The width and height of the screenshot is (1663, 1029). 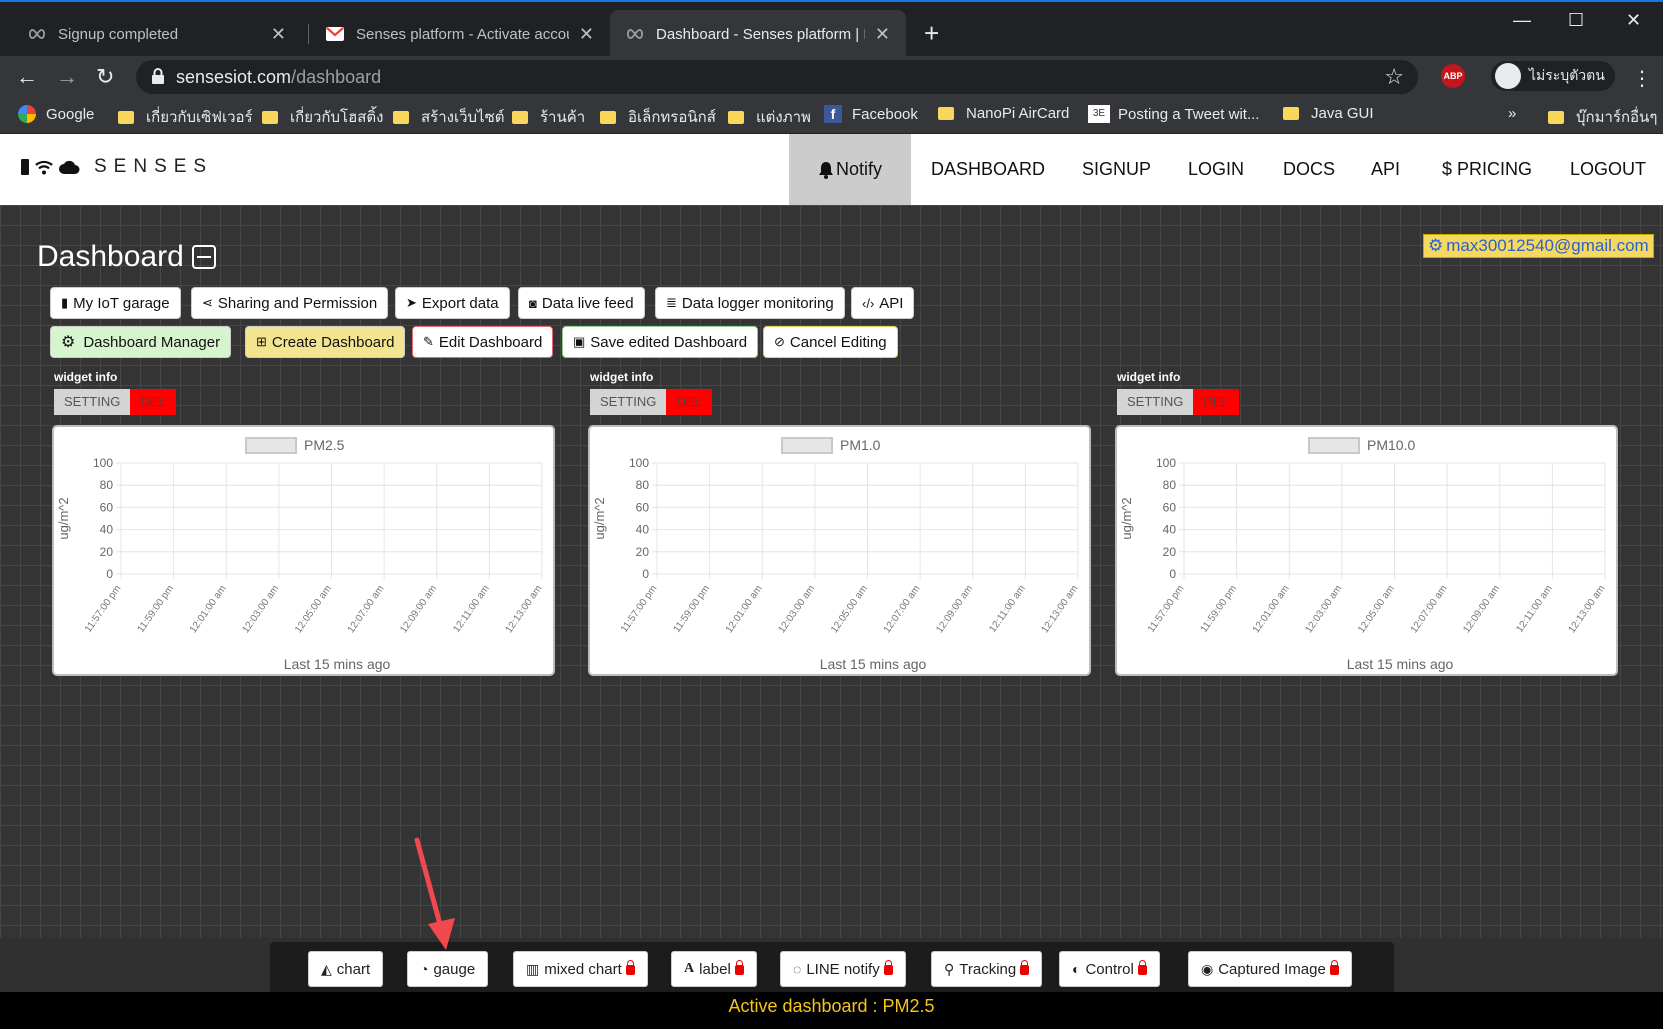 I want to click on line-notify-widget-button: ◌ LINE notify, so click(x=843, y=969).